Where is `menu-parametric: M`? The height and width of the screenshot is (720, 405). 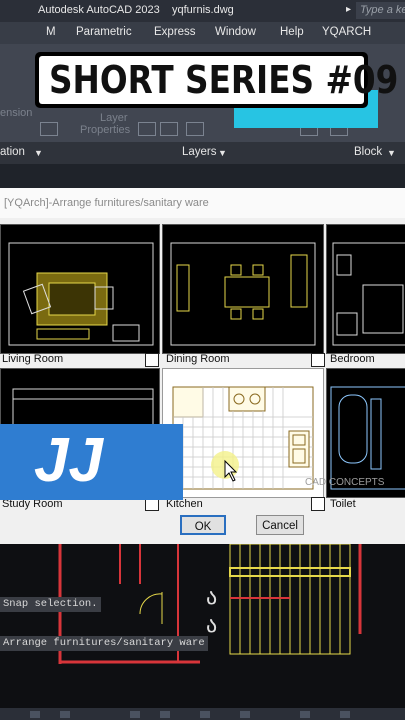
menu-parametric: M is located at coordinates (51, 32).